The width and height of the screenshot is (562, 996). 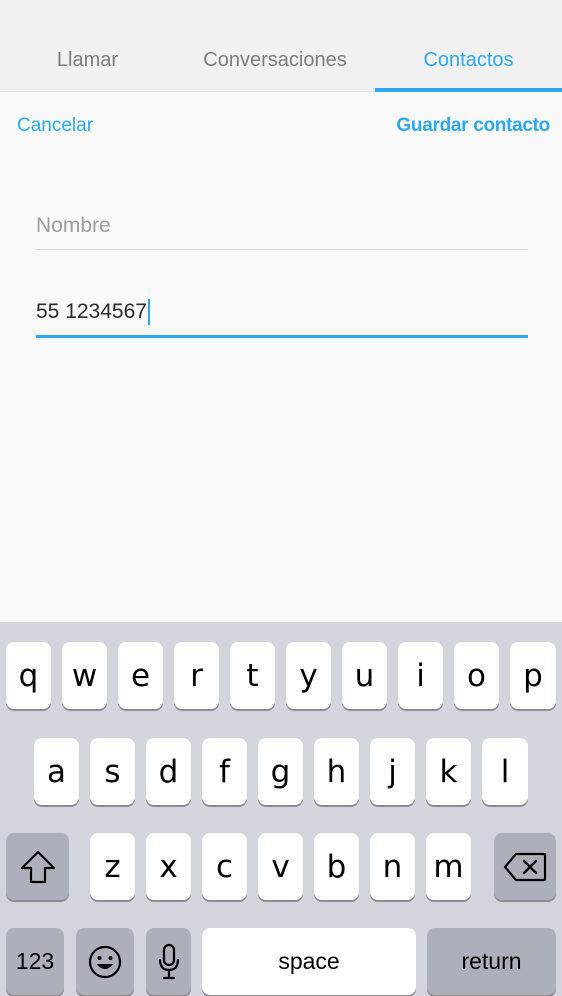 What do you see at coordinates (336, 771) in the screenshot?
I see `key-h: h` at bounding box center [336, 771].